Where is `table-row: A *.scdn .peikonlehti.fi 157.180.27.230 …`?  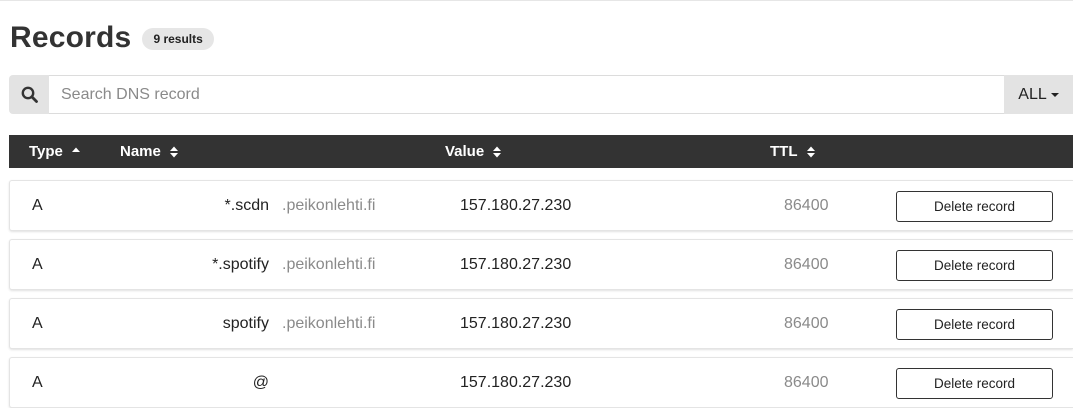
table-row: A *.scdn .peikonlehti.fi 157.180.27.230 … is located at coordinates (541, 205).